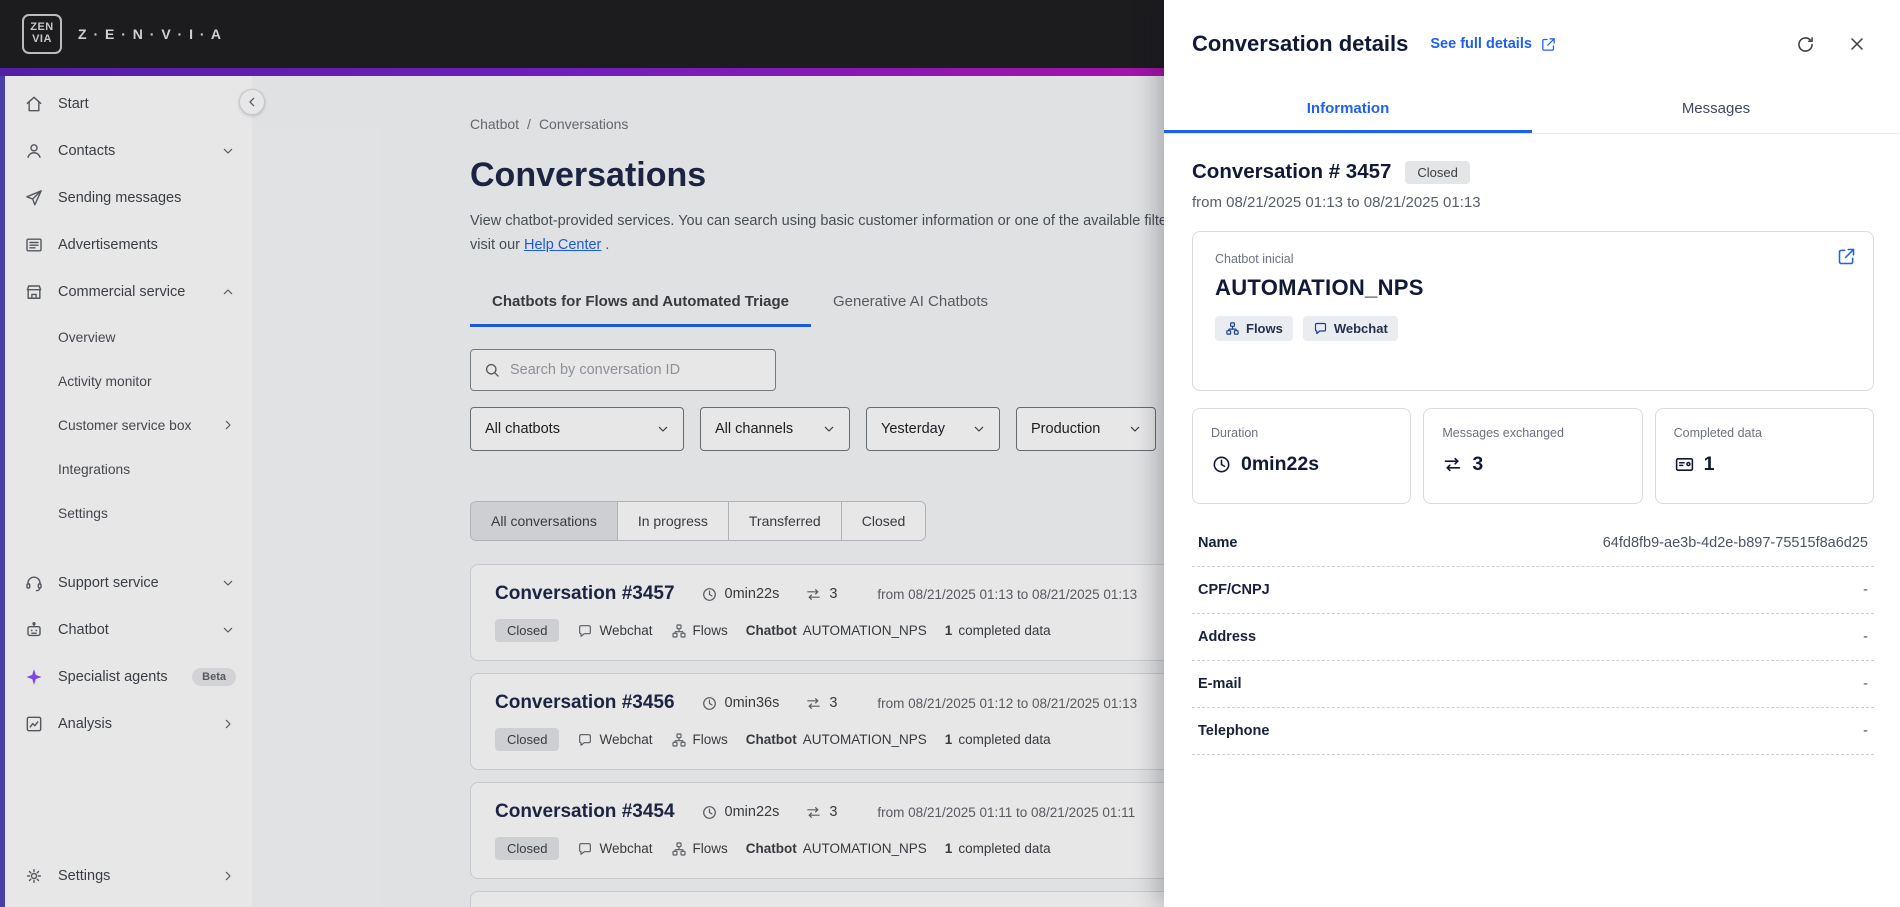 The width and height of the screenshot is (1900, 907). I want to click on sidebar-item-chatbot: Chatbot, so click(126, 629).